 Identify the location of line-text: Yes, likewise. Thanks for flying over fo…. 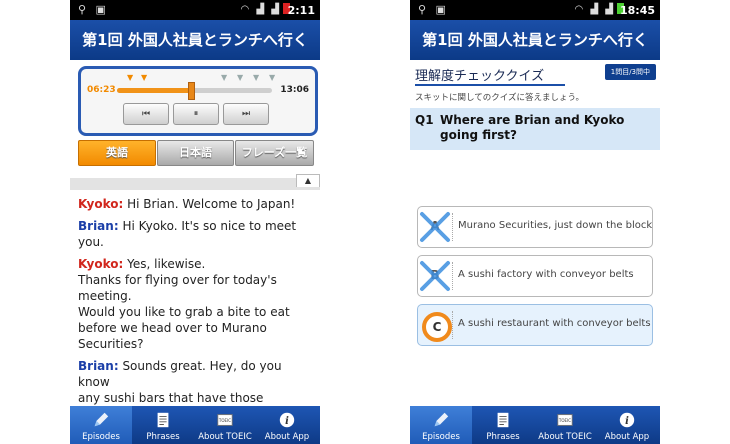
(184, 304).